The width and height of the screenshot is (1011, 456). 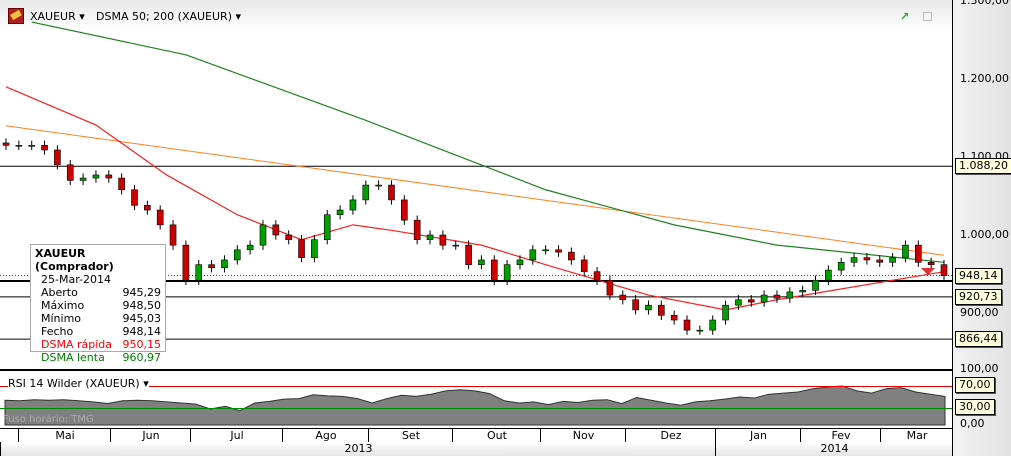 What do you see at coordinates (142, 292) in the screenshot?
I see `info-value: 945,29` at bounding box center [142, 292].